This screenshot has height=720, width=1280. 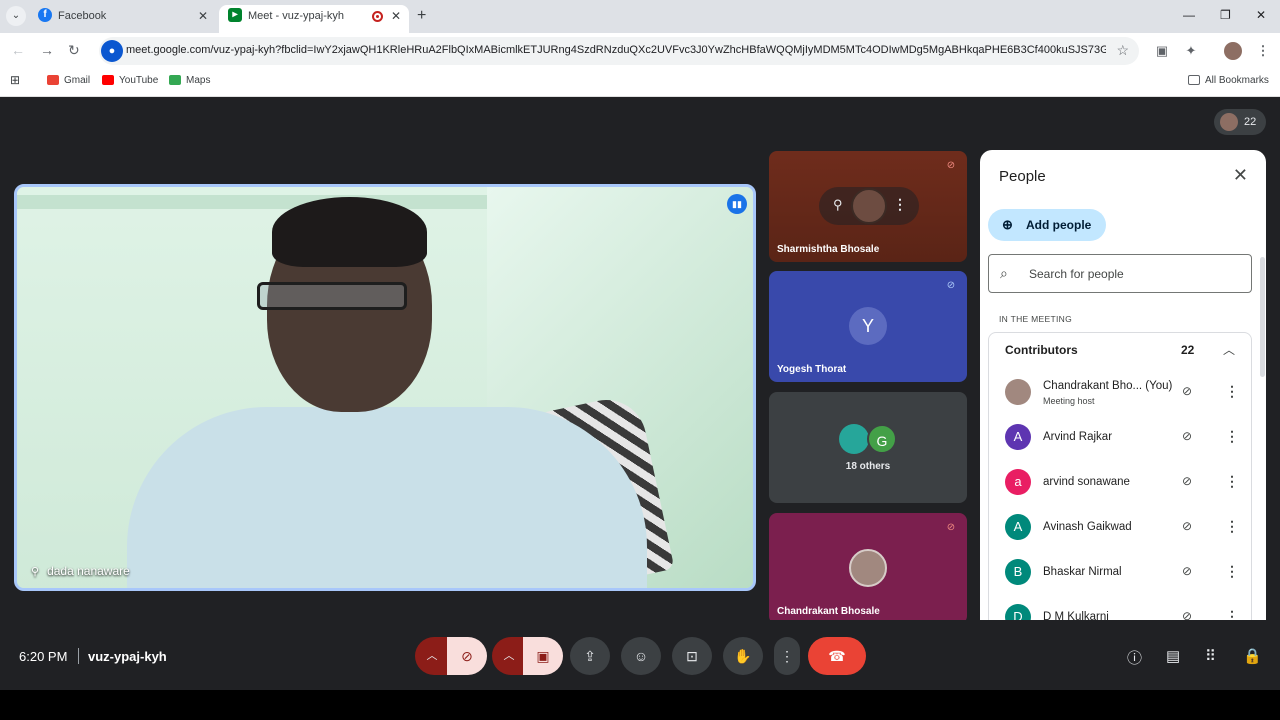 I want to click on avatar: A, so click(x=1018, y=437).